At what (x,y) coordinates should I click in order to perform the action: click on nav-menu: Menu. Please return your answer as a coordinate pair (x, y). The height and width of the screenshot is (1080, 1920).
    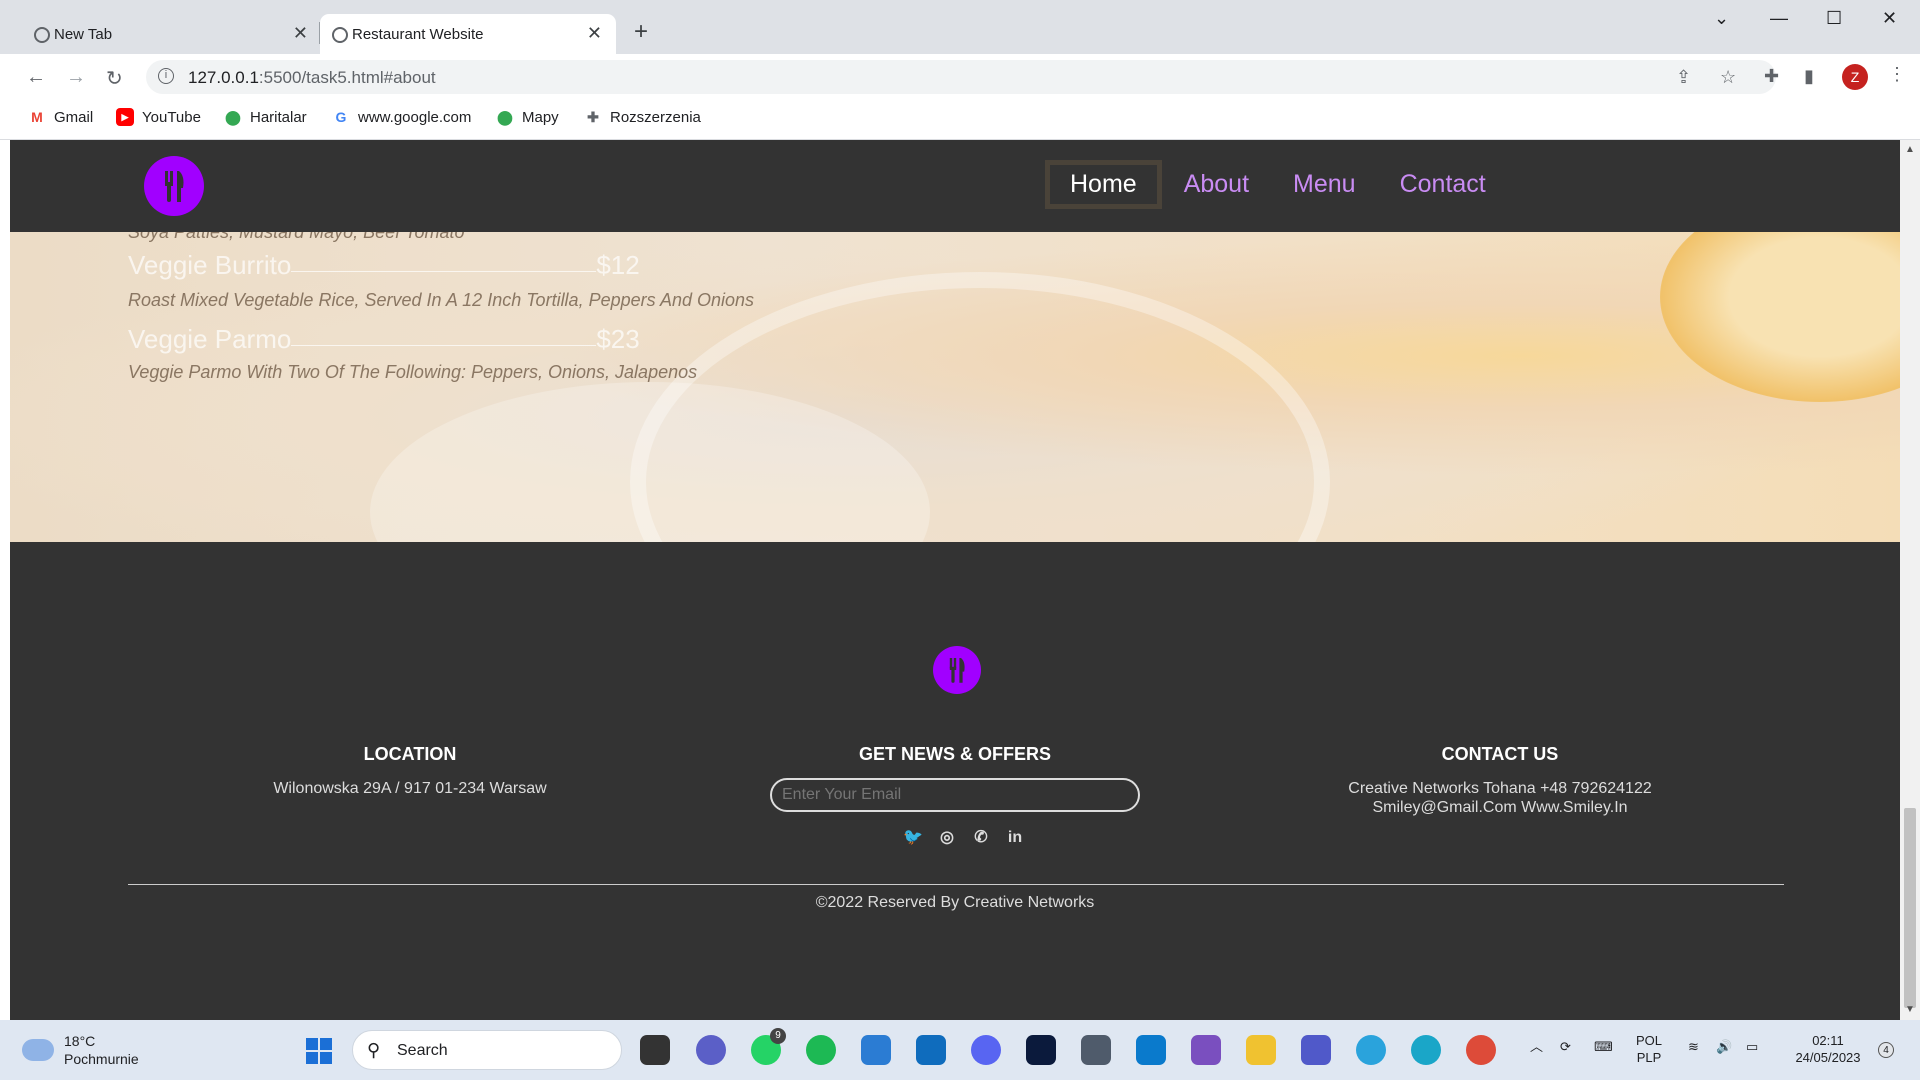
    Looking at the image, I should click on (1324, 184).